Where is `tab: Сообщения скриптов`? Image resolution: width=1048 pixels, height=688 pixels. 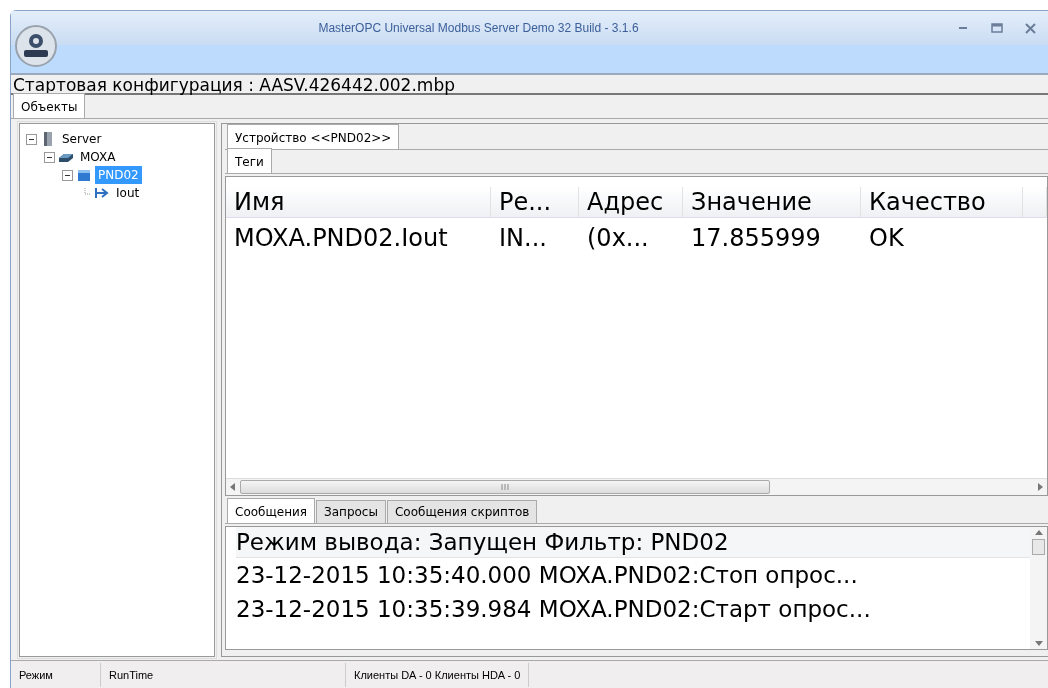
tab: Сообщения скриптов is located at coordinates (462, 511).